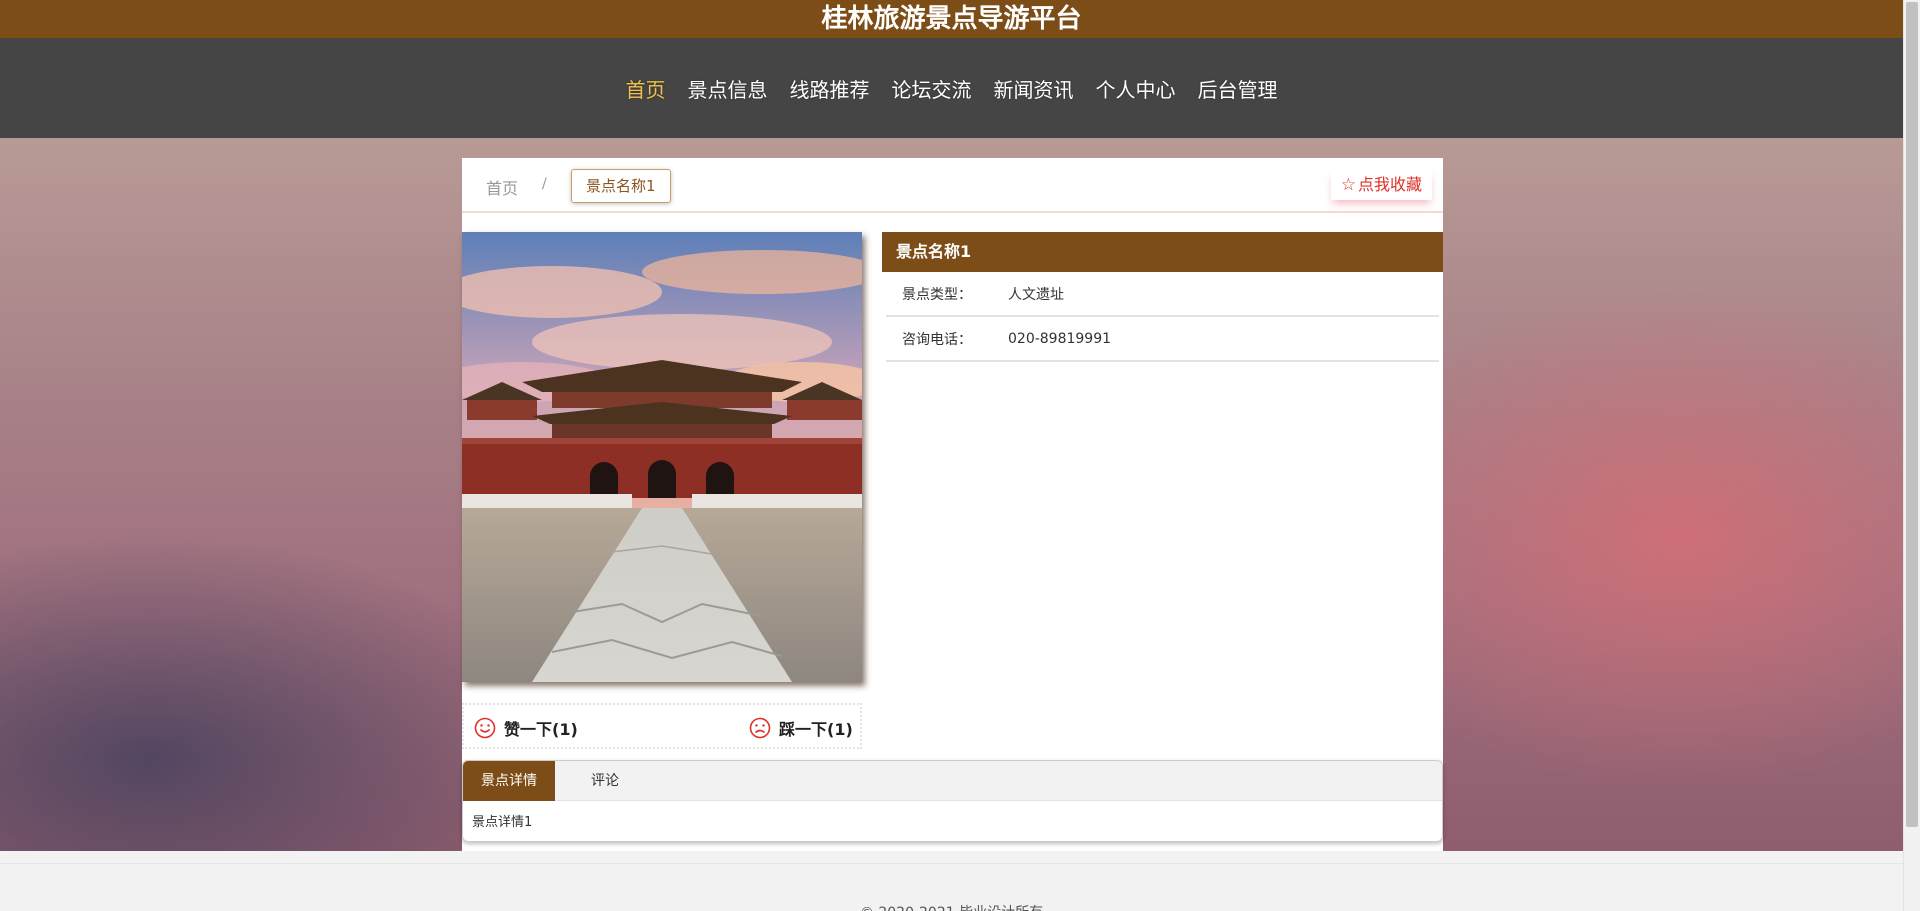 The height and width of the screenshot is (911, 1920). What do you see at coordinates (728, 88) in the screenshot?
I see `nav-item-spots: 景点信息` at bounding box center [728, 88].